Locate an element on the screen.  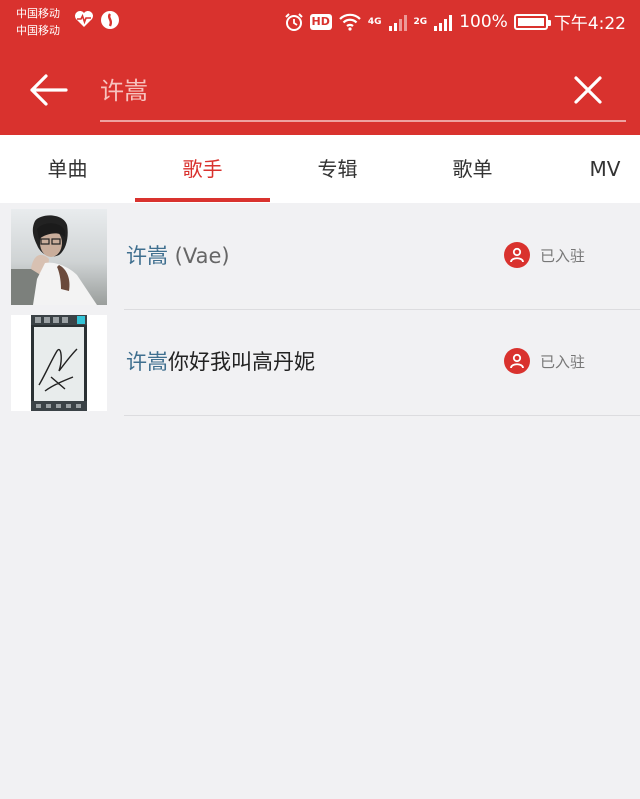
battery-icon is located at coordinates (532, 21).